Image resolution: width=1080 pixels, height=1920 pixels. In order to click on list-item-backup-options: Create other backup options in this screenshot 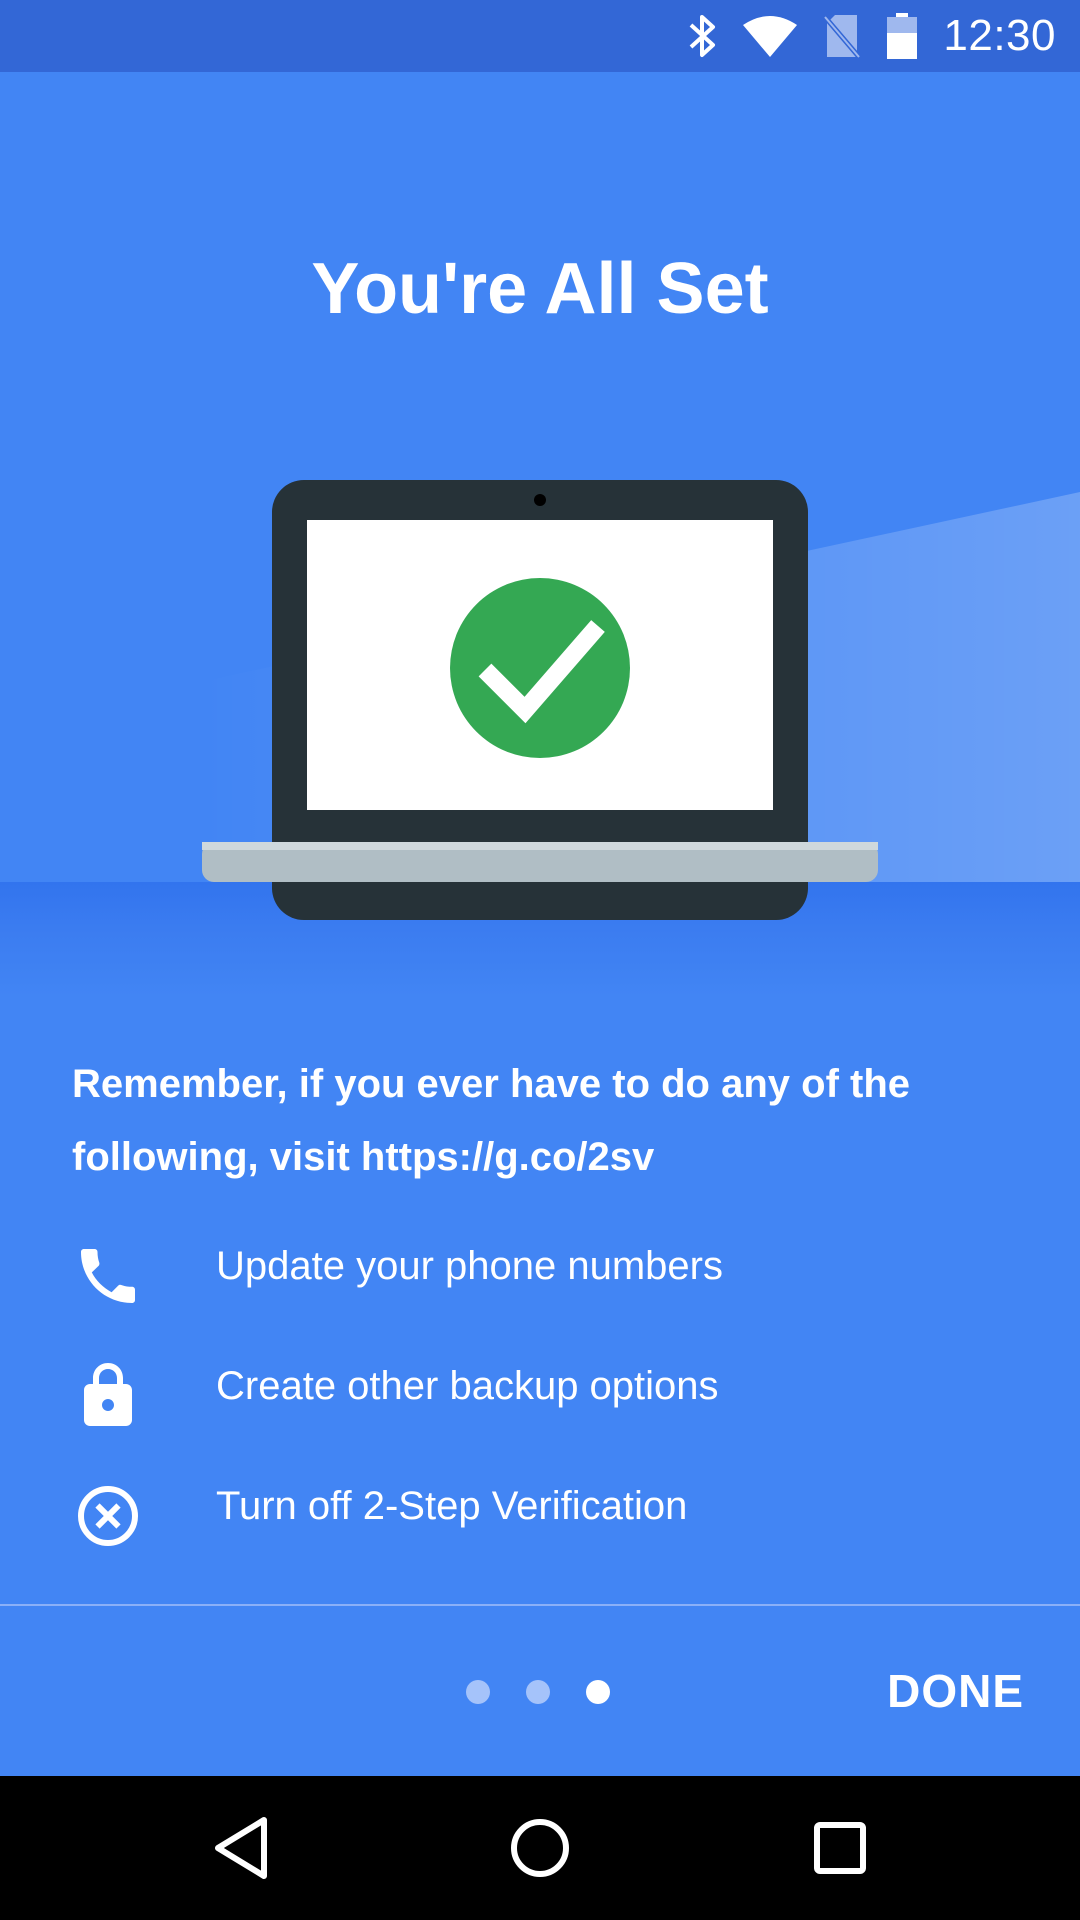, I will do `click(540, 1391)`.